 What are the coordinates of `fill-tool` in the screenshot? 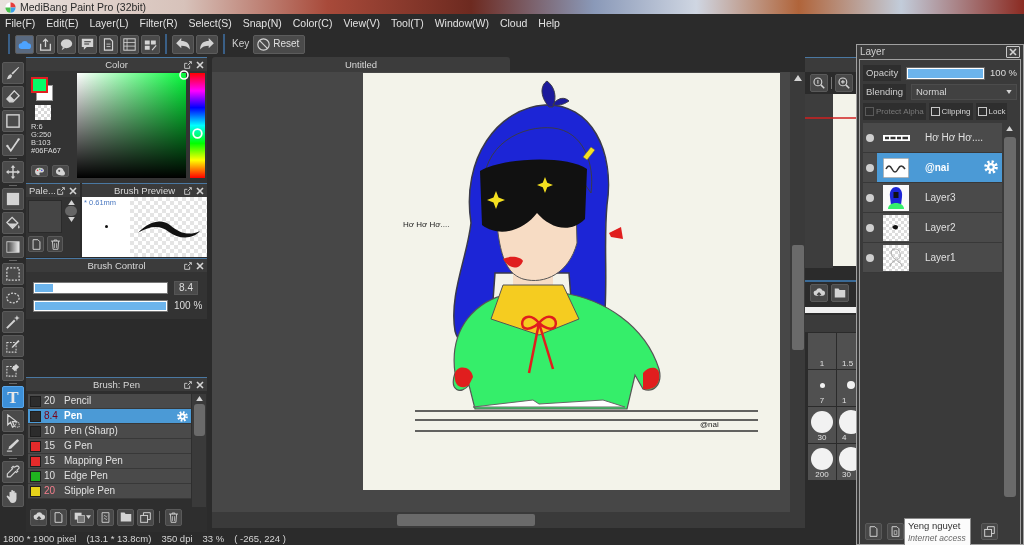 It's located at (13, 199).